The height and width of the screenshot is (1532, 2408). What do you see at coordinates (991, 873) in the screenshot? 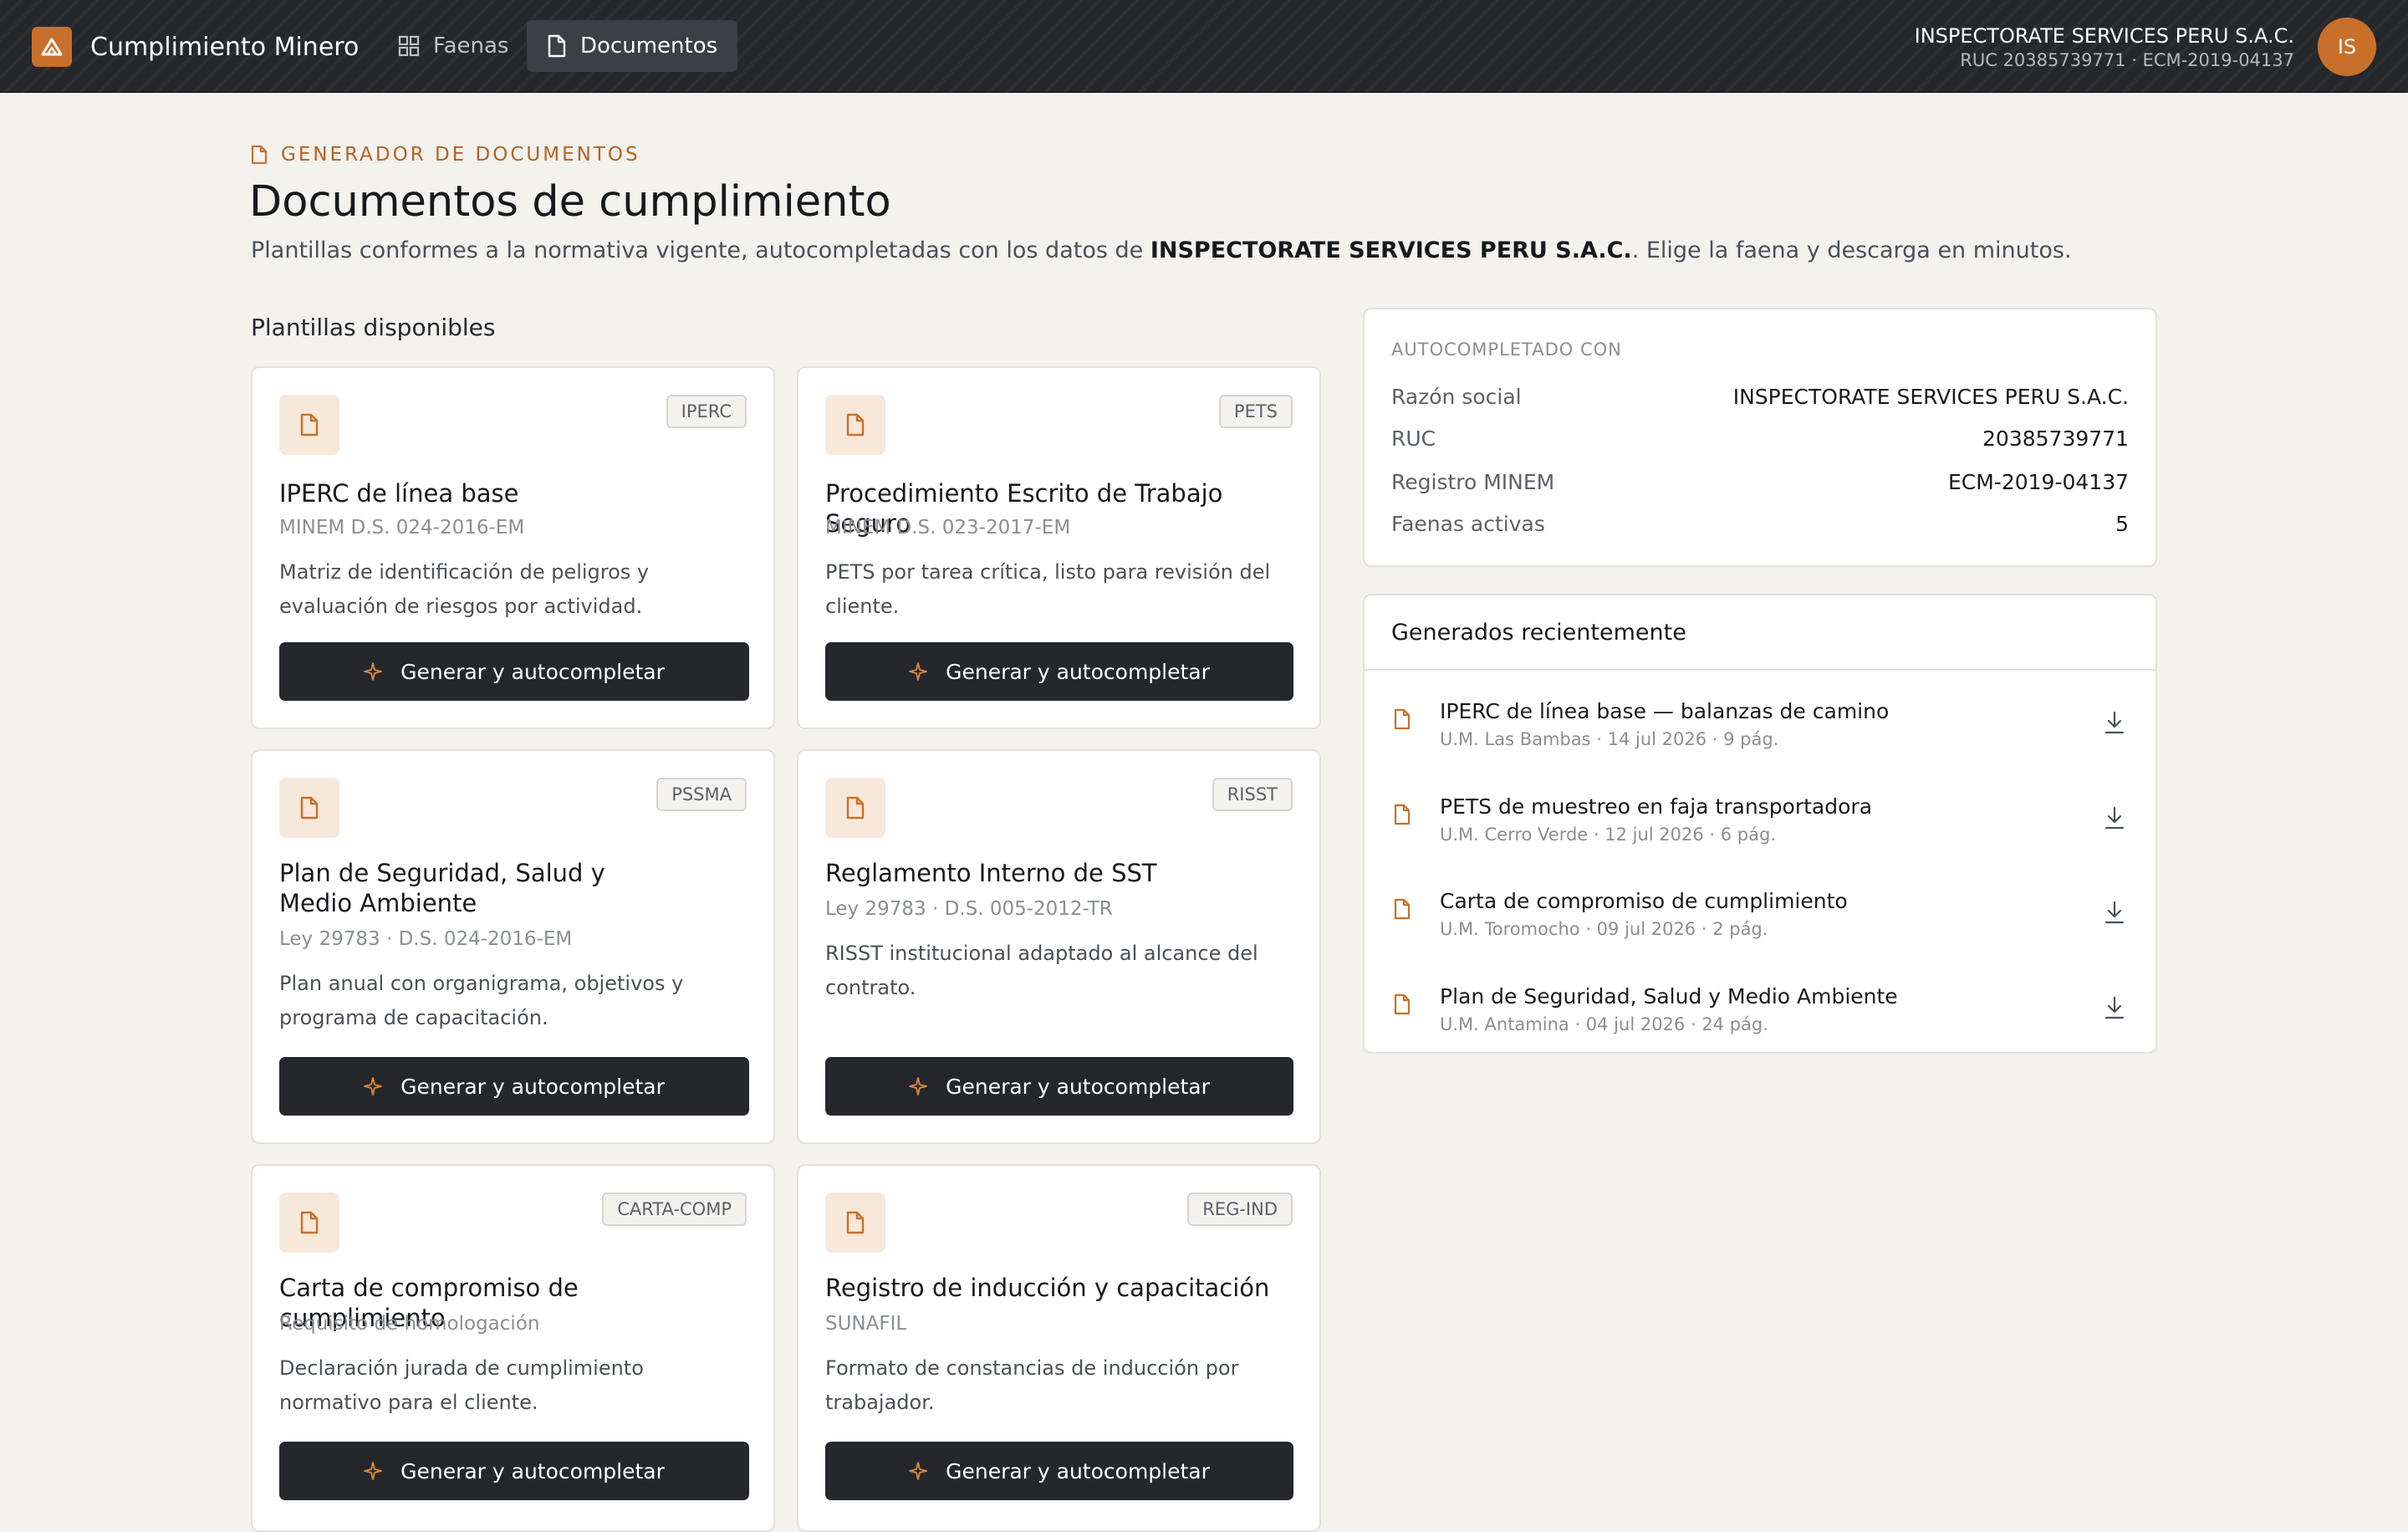
I see `template-title: Reglamento Interno de SST` at bounding box center [991, 873].